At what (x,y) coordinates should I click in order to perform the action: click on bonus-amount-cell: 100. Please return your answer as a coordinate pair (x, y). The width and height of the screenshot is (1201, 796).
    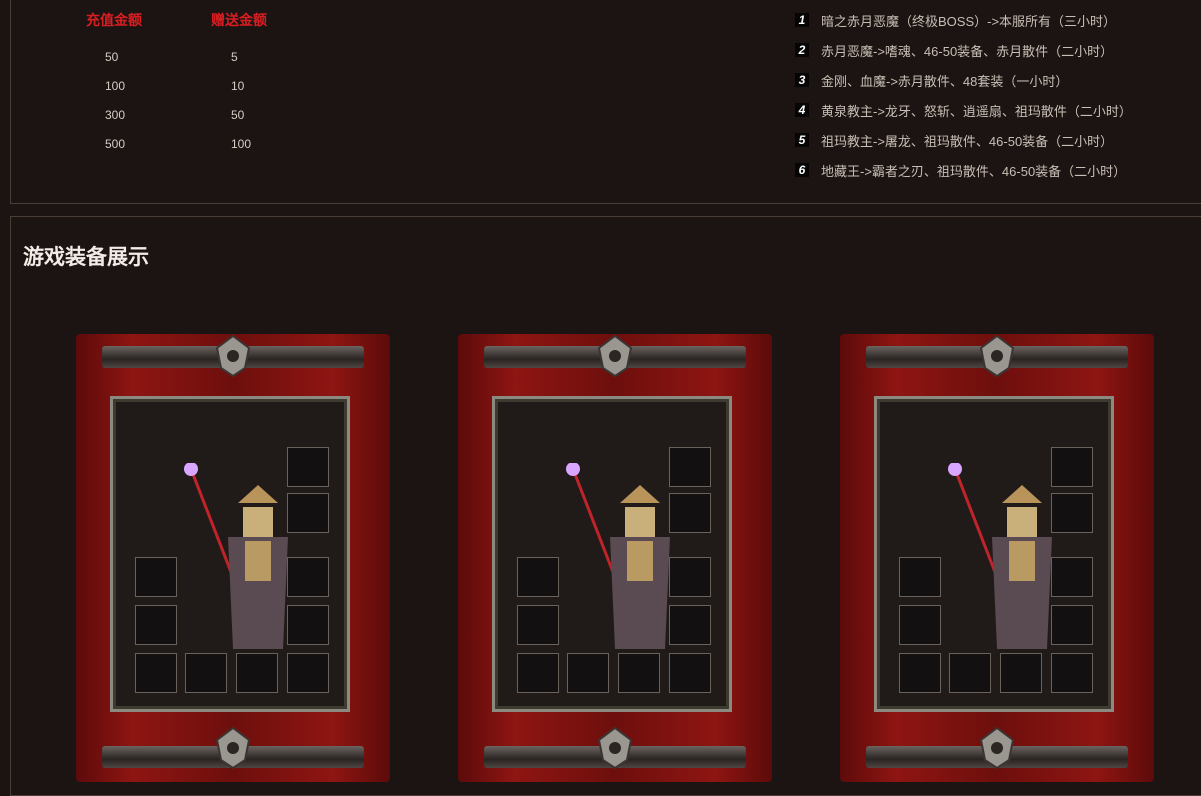
    Looking at the image, I should click on (241, 144).